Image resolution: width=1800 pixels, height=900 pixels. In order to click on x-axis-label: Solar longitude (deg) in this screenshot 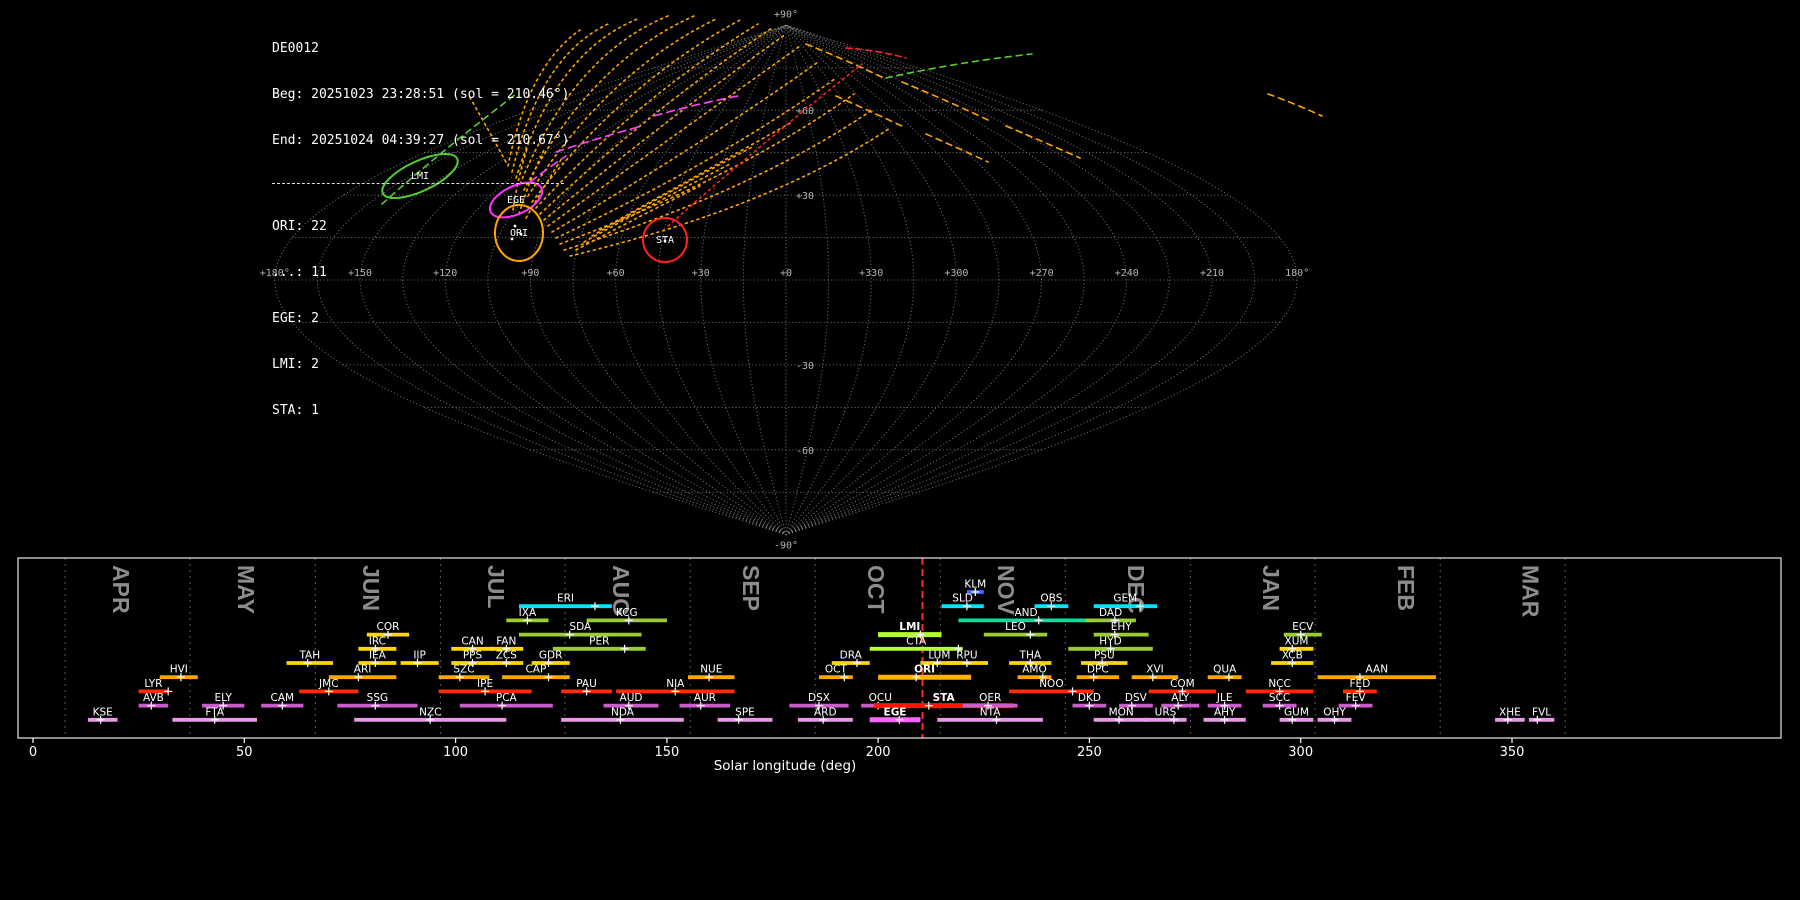, I will do `click(785, 766)`.